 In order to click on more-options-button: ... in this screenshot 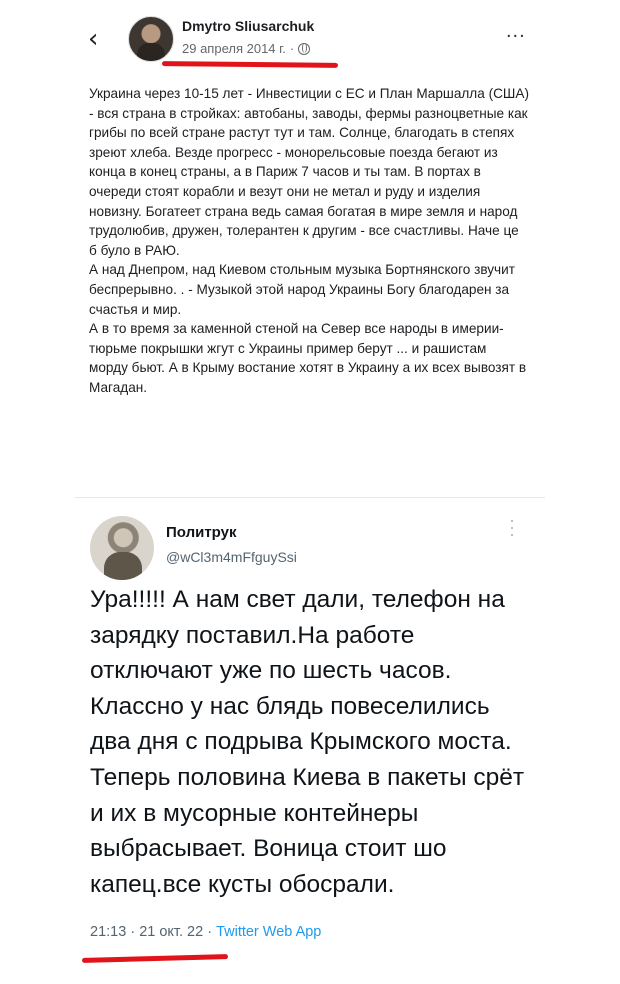, I will do `click(516, 31)`.